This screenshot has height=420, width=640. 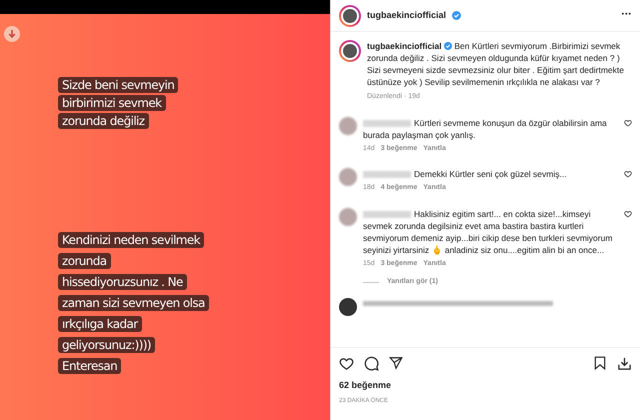 What do you see at coordinates (133, 303) in the screenshot?
I see `story-text-sticker: Kendinizi neden sevilmek zorunda hissediyoruzsunız . Ne zaman sizi sevmeyen olsa ırkçılıga kadar geliyorsunuz:)))) Enteresan` at bounding box center [133, 303].